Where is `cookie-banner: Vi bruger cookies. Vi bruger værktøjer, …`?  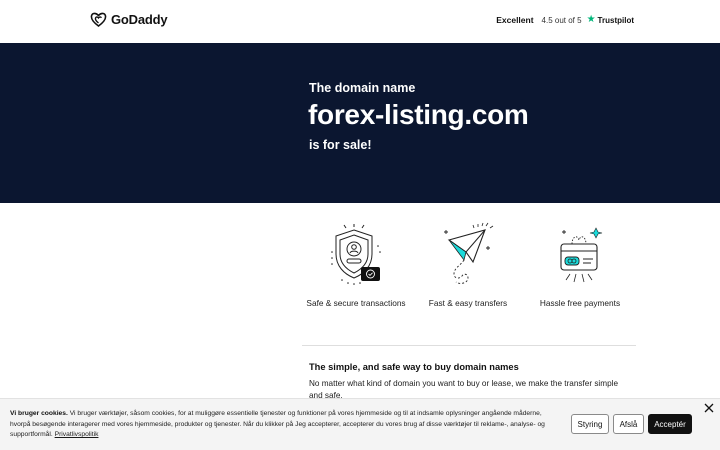 cookie-banner: Vi bruger cookies. Vi bruger værktøjer, … is located at coordinates (360, 424).